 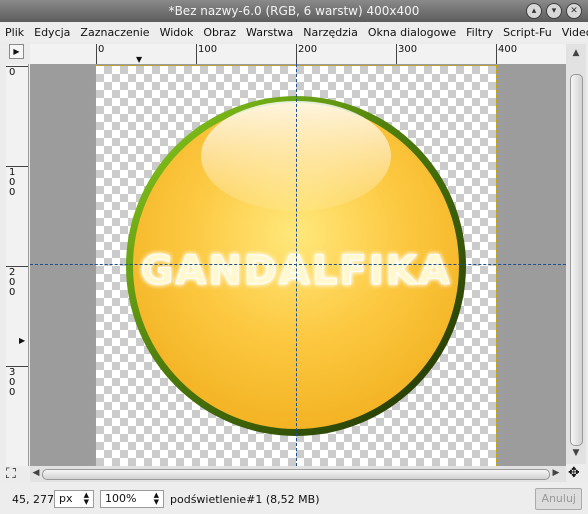 I want to click on horizontal-scrollbar: ◀ ▶, so click(x=298, y=474).